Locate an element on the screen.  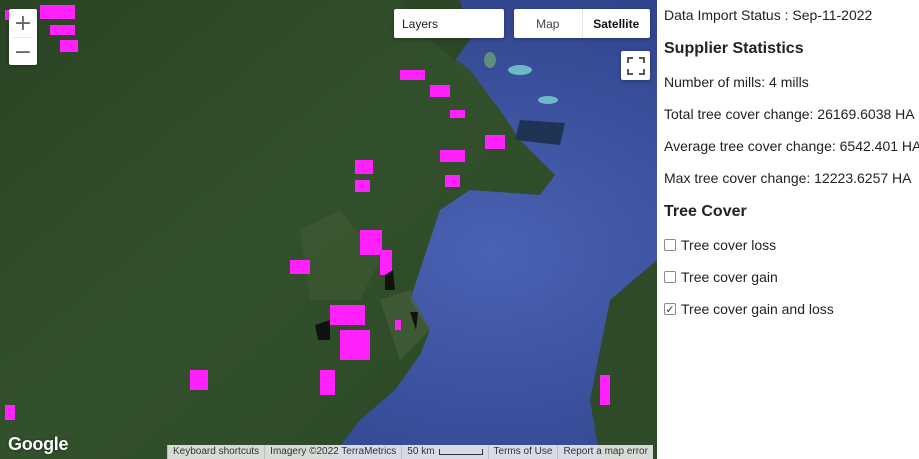
checkmark-icon: ✓ is located at coordinates (670, 309).